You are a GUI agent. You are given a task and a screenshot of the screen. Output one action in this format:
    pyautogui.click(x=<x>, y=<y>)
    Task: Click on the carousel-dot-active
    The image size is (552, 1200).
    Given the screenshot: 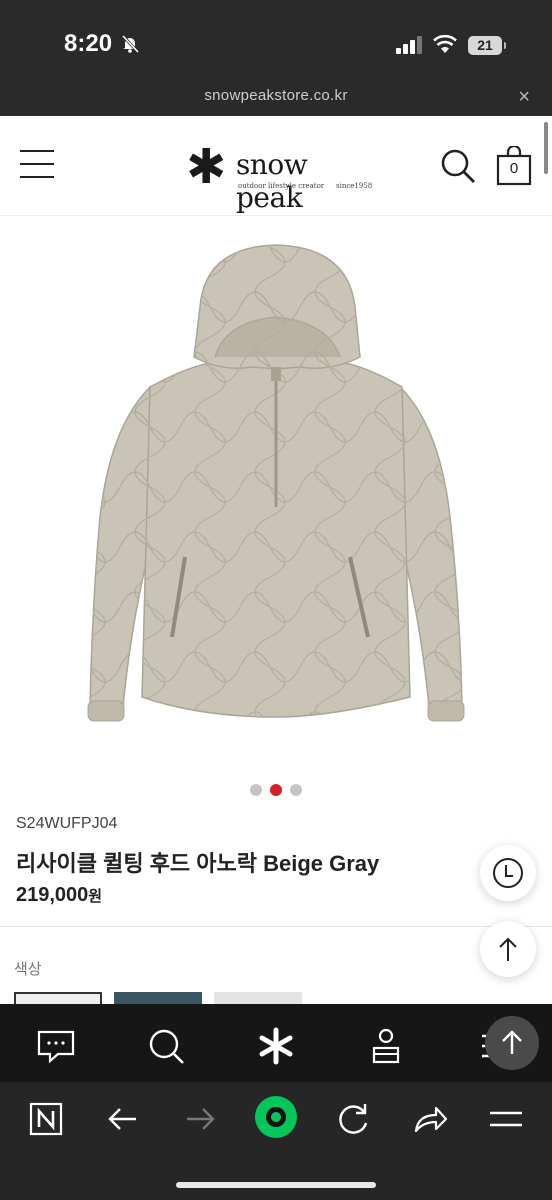 What is the action you would take?
    pyautogui.click(x=276, y=790)
    